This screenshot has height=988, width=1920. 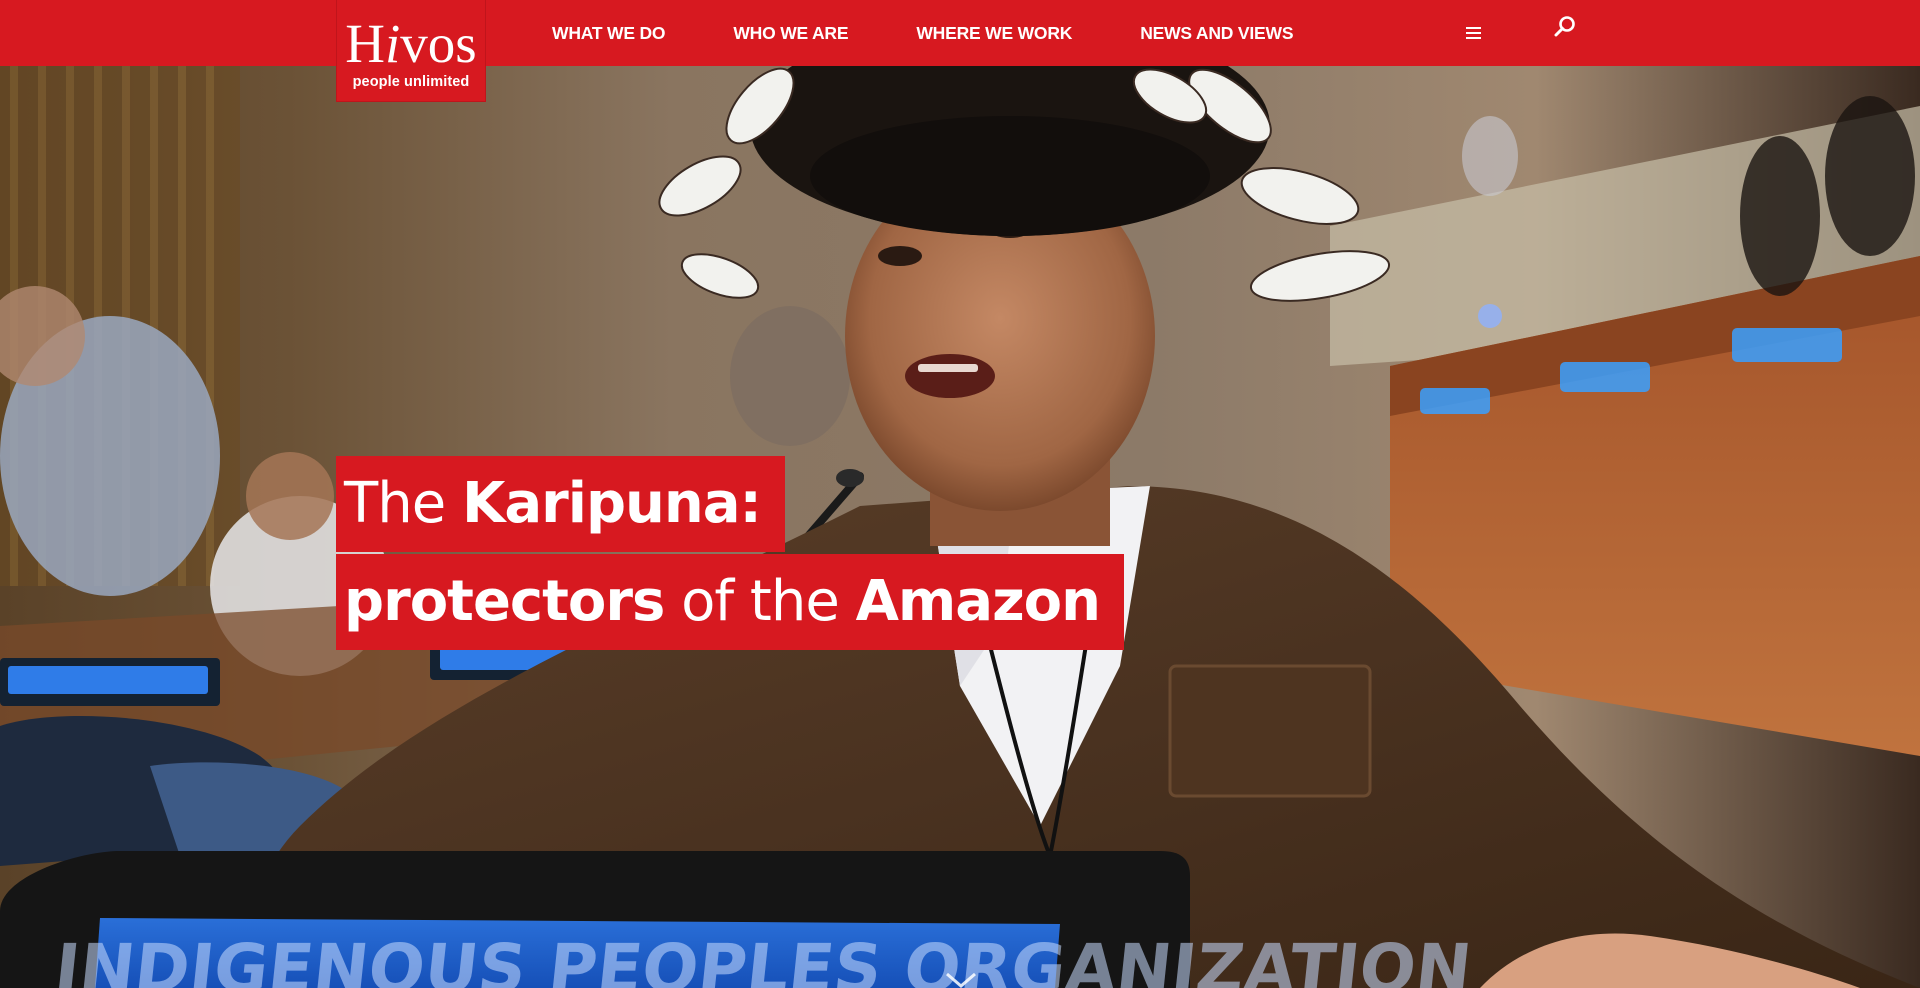 I want to click on logo-wordmark: Hivos, so click(x=411, y=43).